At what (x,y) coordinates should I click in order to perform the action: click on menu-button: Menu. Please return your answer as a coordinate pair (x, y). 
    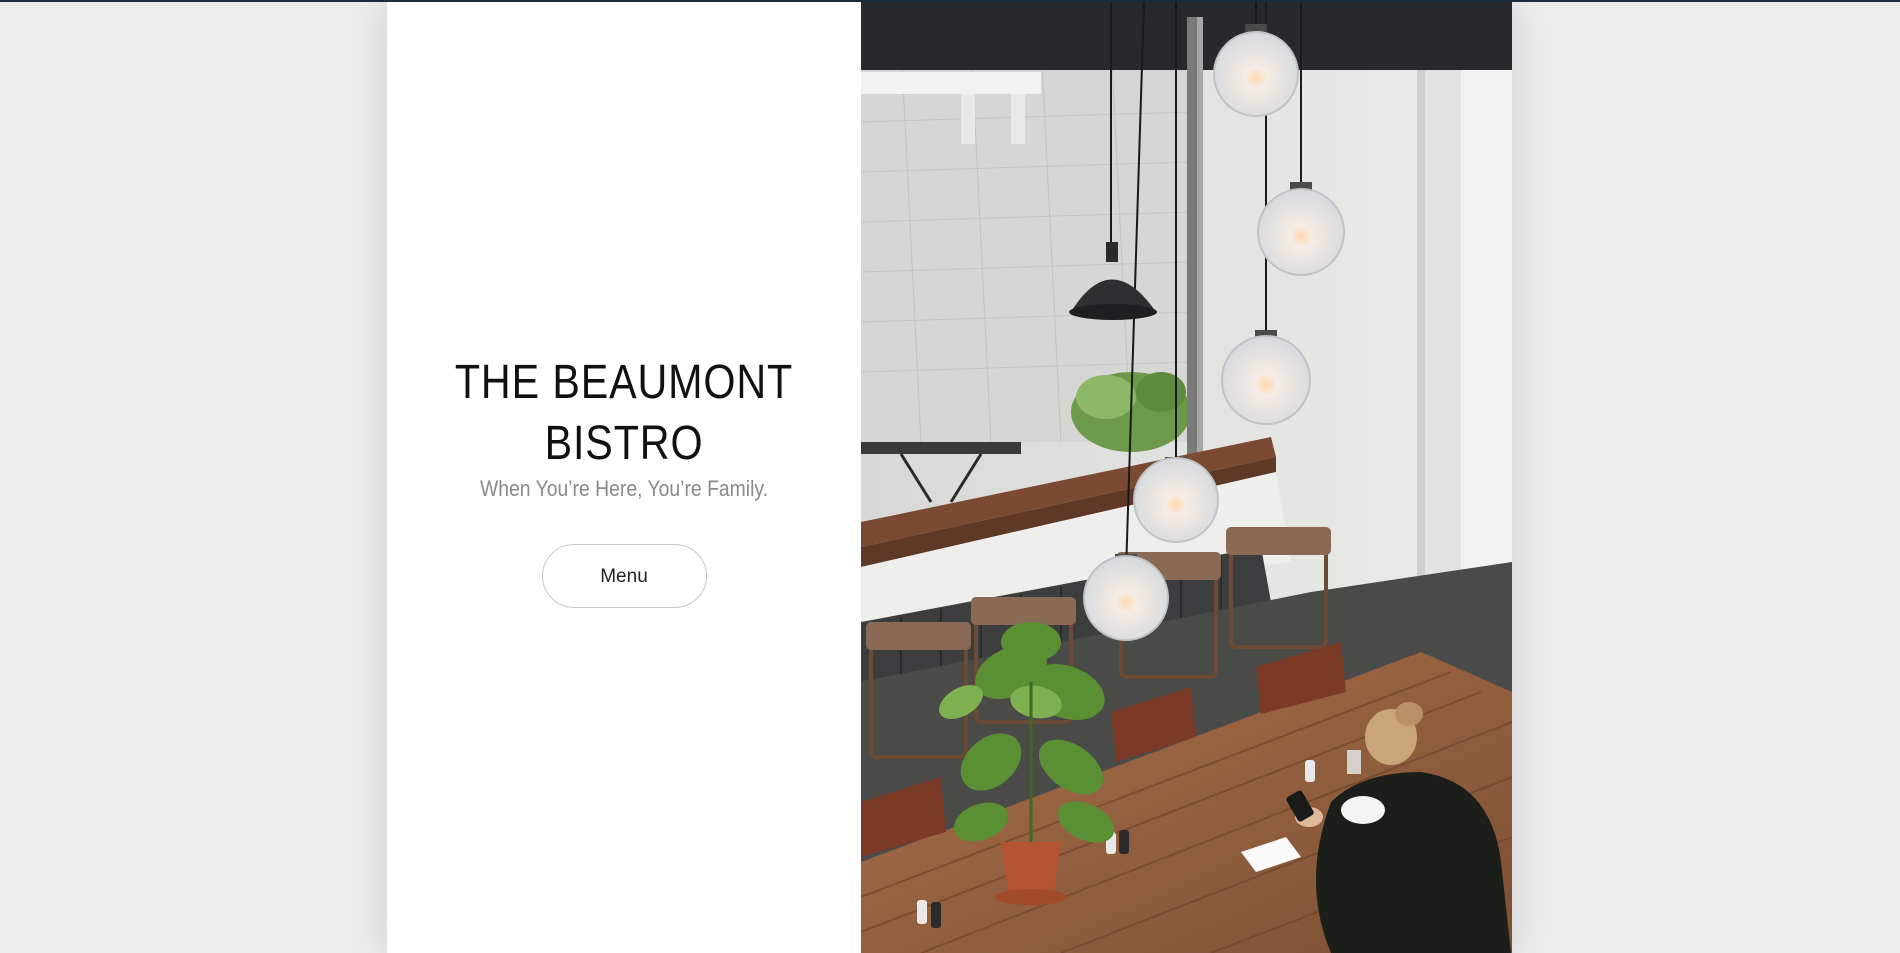
    Looking at the image, I should click on (624, 576).